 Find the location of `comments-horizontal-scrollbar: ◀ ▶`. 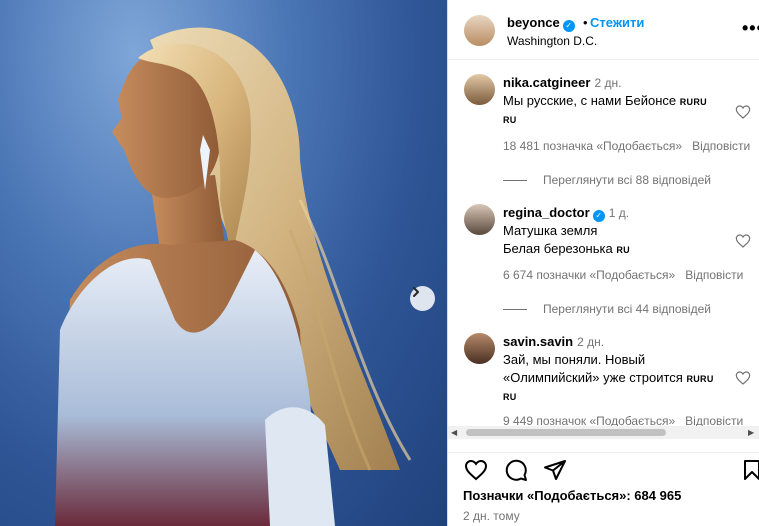

comments-horizontal-scrollbar: ◀ ▶ is located at coordinates (603, 432).